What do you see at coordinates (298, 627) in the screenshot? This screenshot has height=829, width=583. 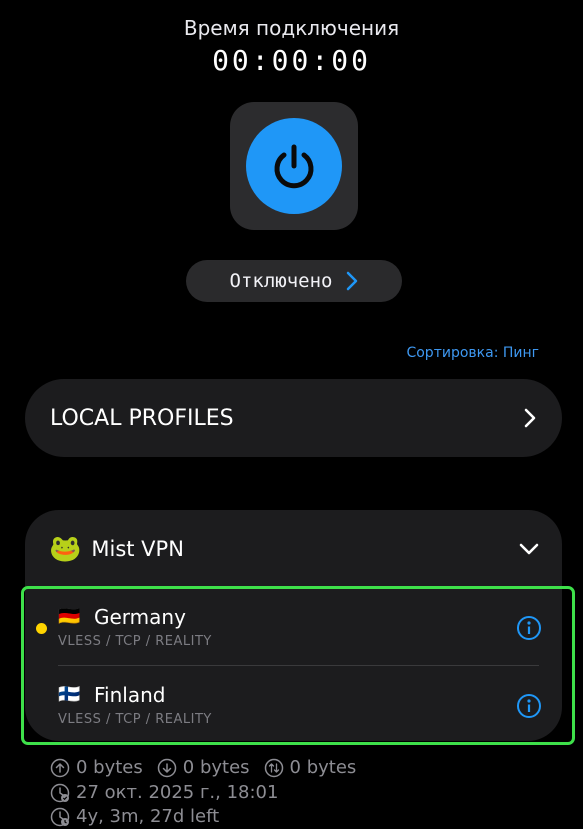 I see `server-row-germany: 🇩🇪 Germany VLESS / TCP / REALITY` at bounding box center [298, 627].